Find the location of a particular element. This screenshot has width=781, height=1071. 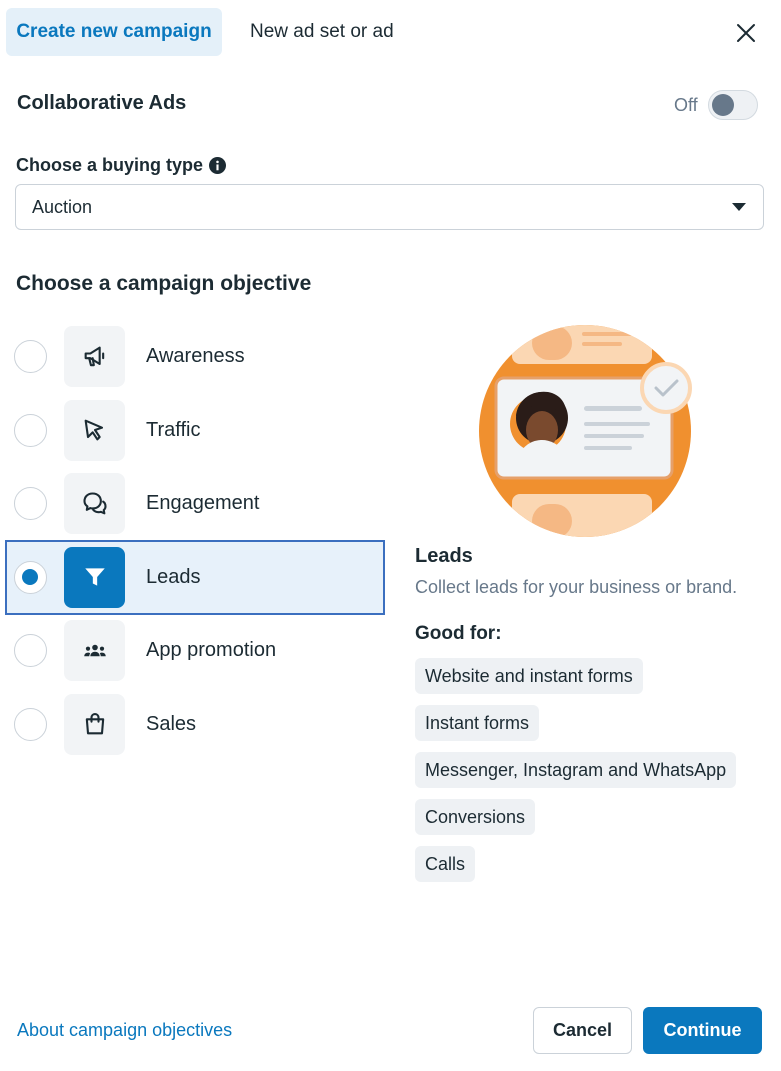

close-button is located at coordinates (746, 33).